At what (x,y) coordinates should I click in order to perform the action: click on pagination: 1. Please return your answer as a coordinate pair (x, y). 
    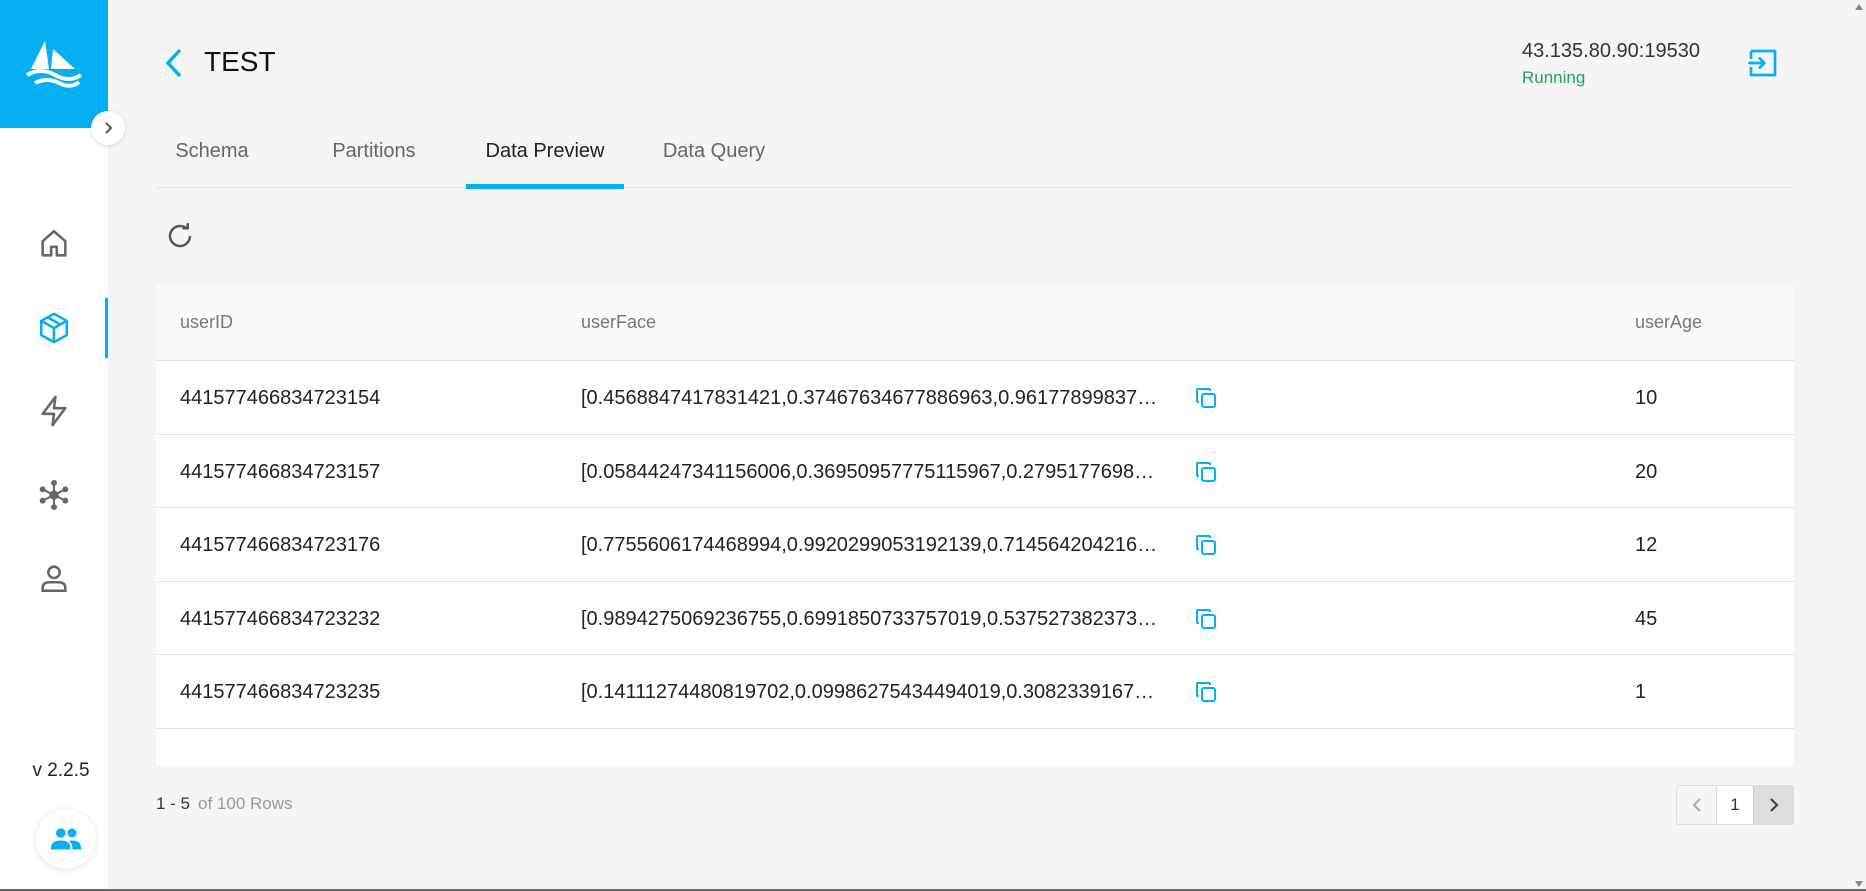
    Looking at the image, I should click on (1735, 805).